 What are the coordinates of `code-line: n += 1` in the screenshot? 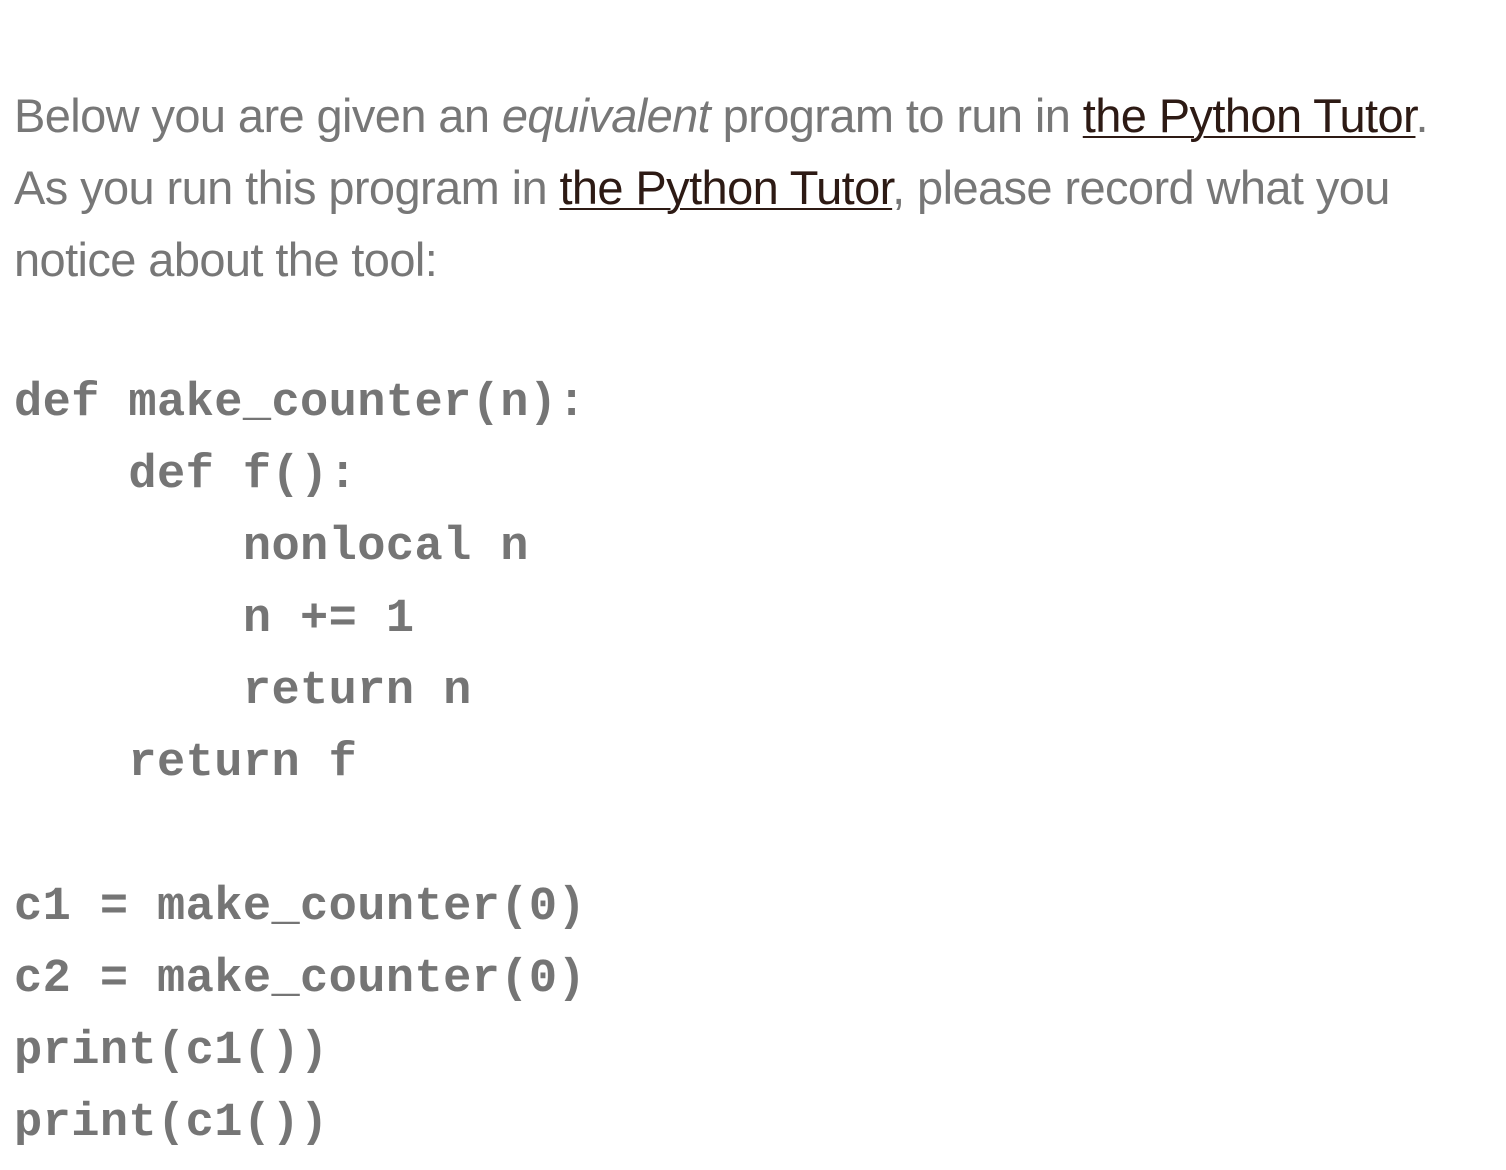 It's located at (214, 619).